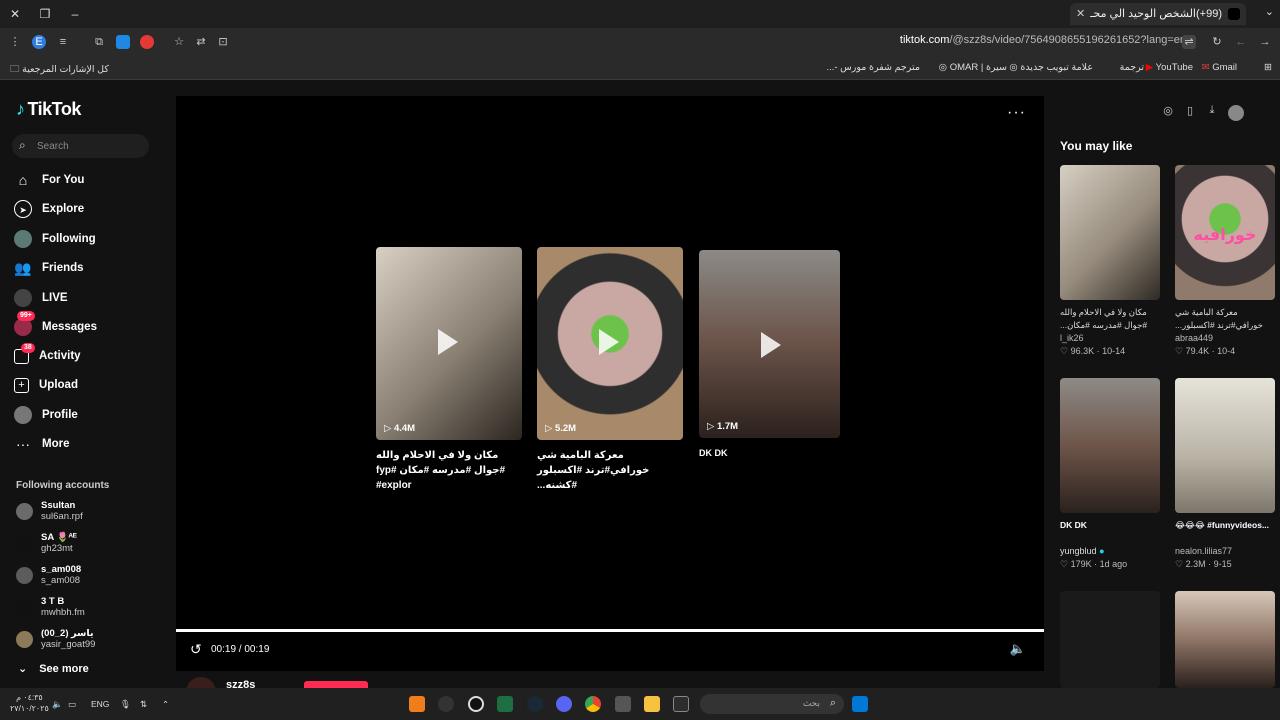  I want to click on profile-icon: E, so click(39, 42).